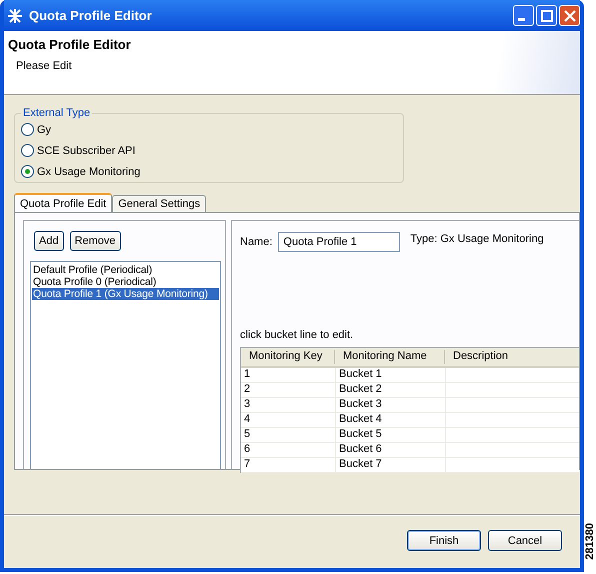  Describe the element at coordinates (247, 389) in the screenshot. I see `table-cell: 2` at that location.